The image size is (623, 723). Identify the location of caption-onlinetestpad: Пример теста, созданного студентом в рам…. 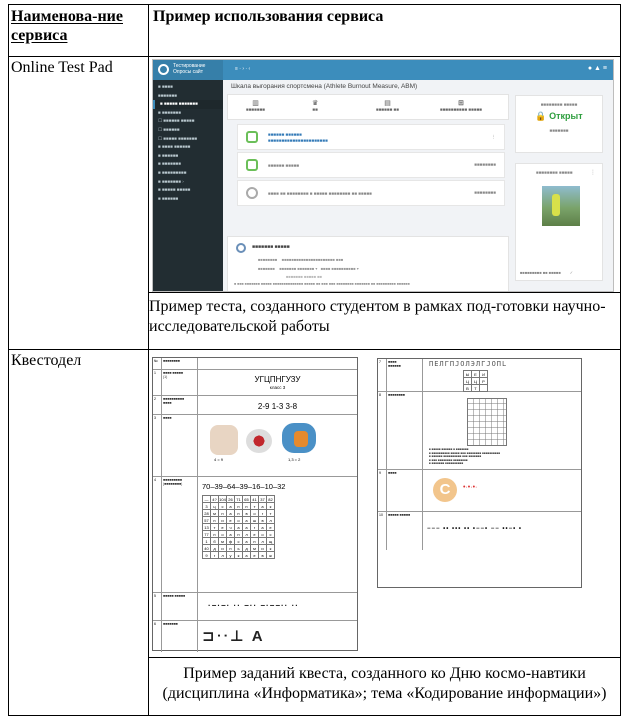
(384, 316).